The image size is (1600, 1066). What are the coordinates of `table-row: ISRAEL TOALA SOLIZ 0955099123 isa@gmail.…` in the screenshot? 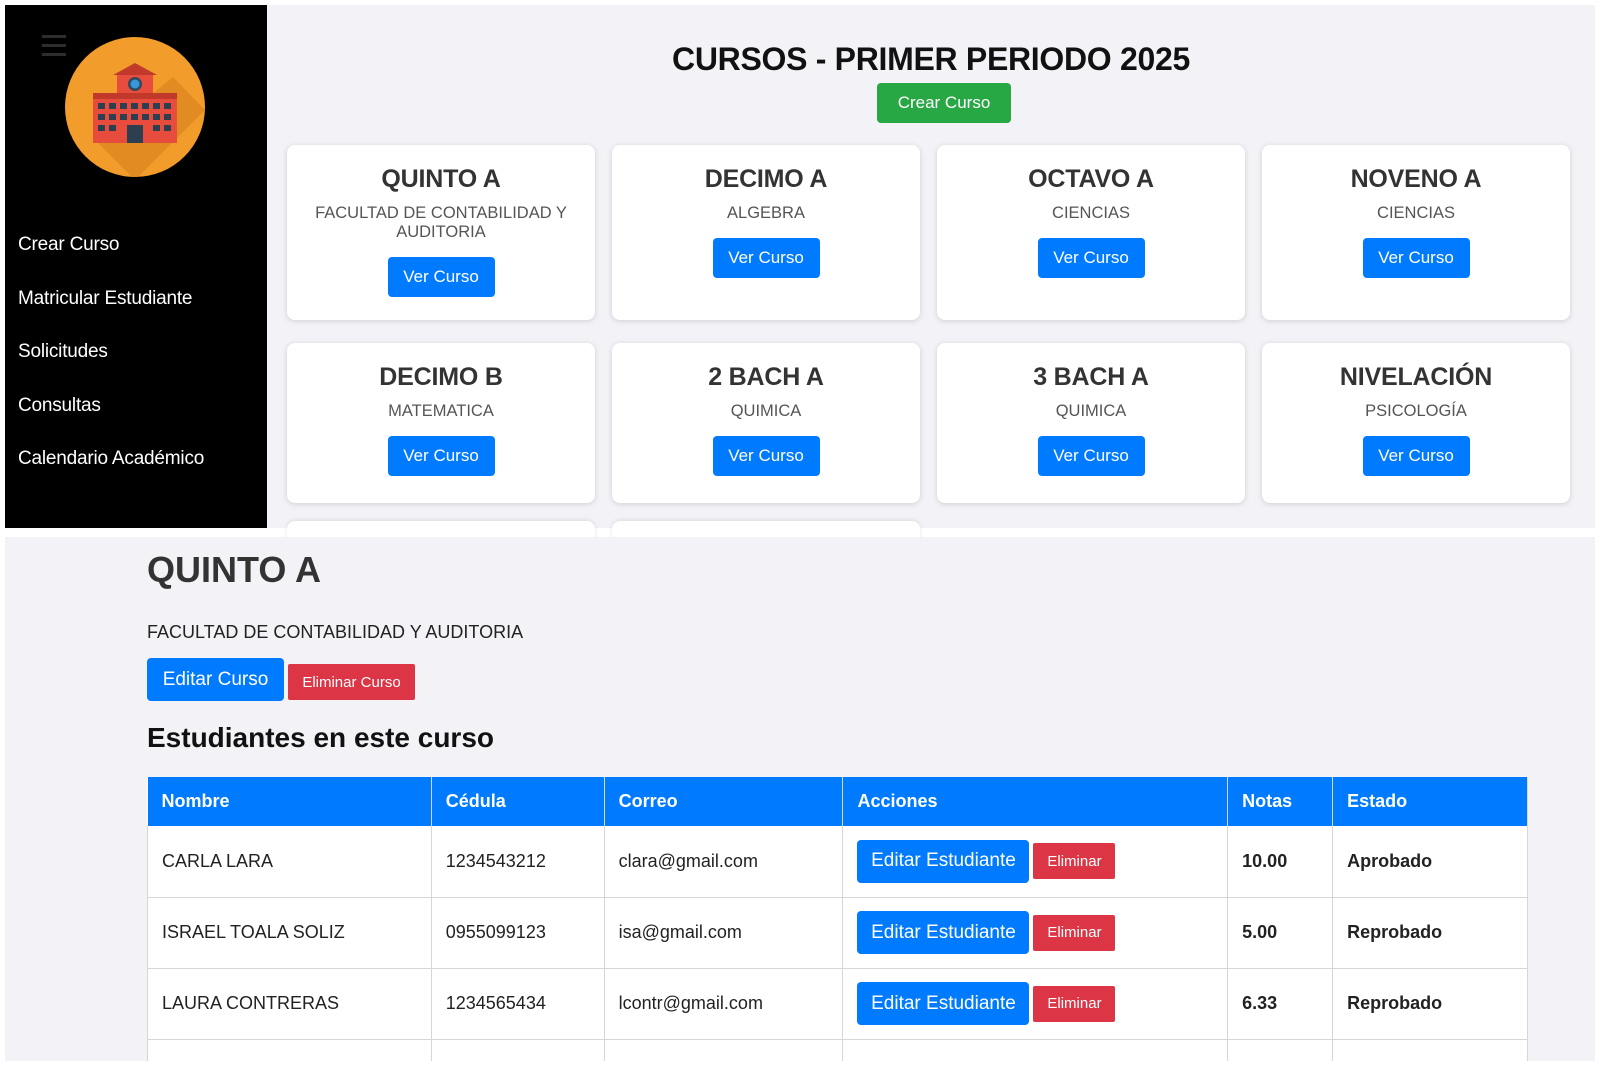 It's located at (837, 933).